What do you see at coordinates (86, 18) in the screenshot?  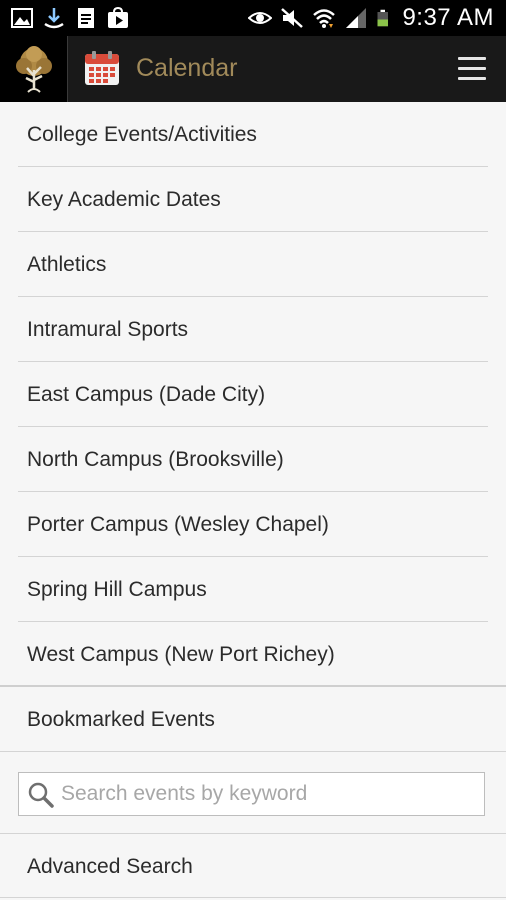 I see `document-icon` at bounding box center [86, 18].